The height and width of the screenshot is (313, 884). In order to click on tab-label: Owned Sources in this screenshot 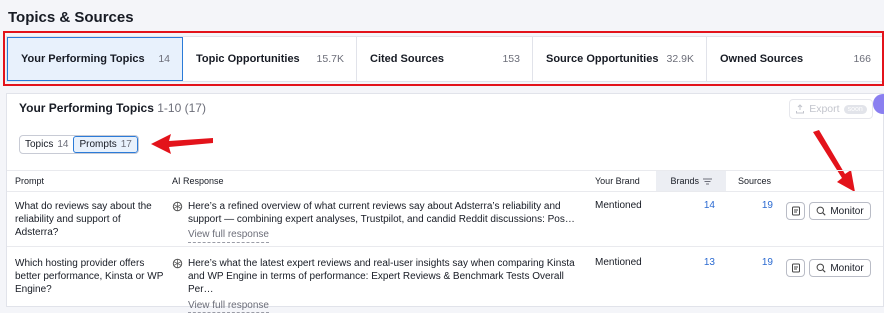, I will do `click(762, 59)`.